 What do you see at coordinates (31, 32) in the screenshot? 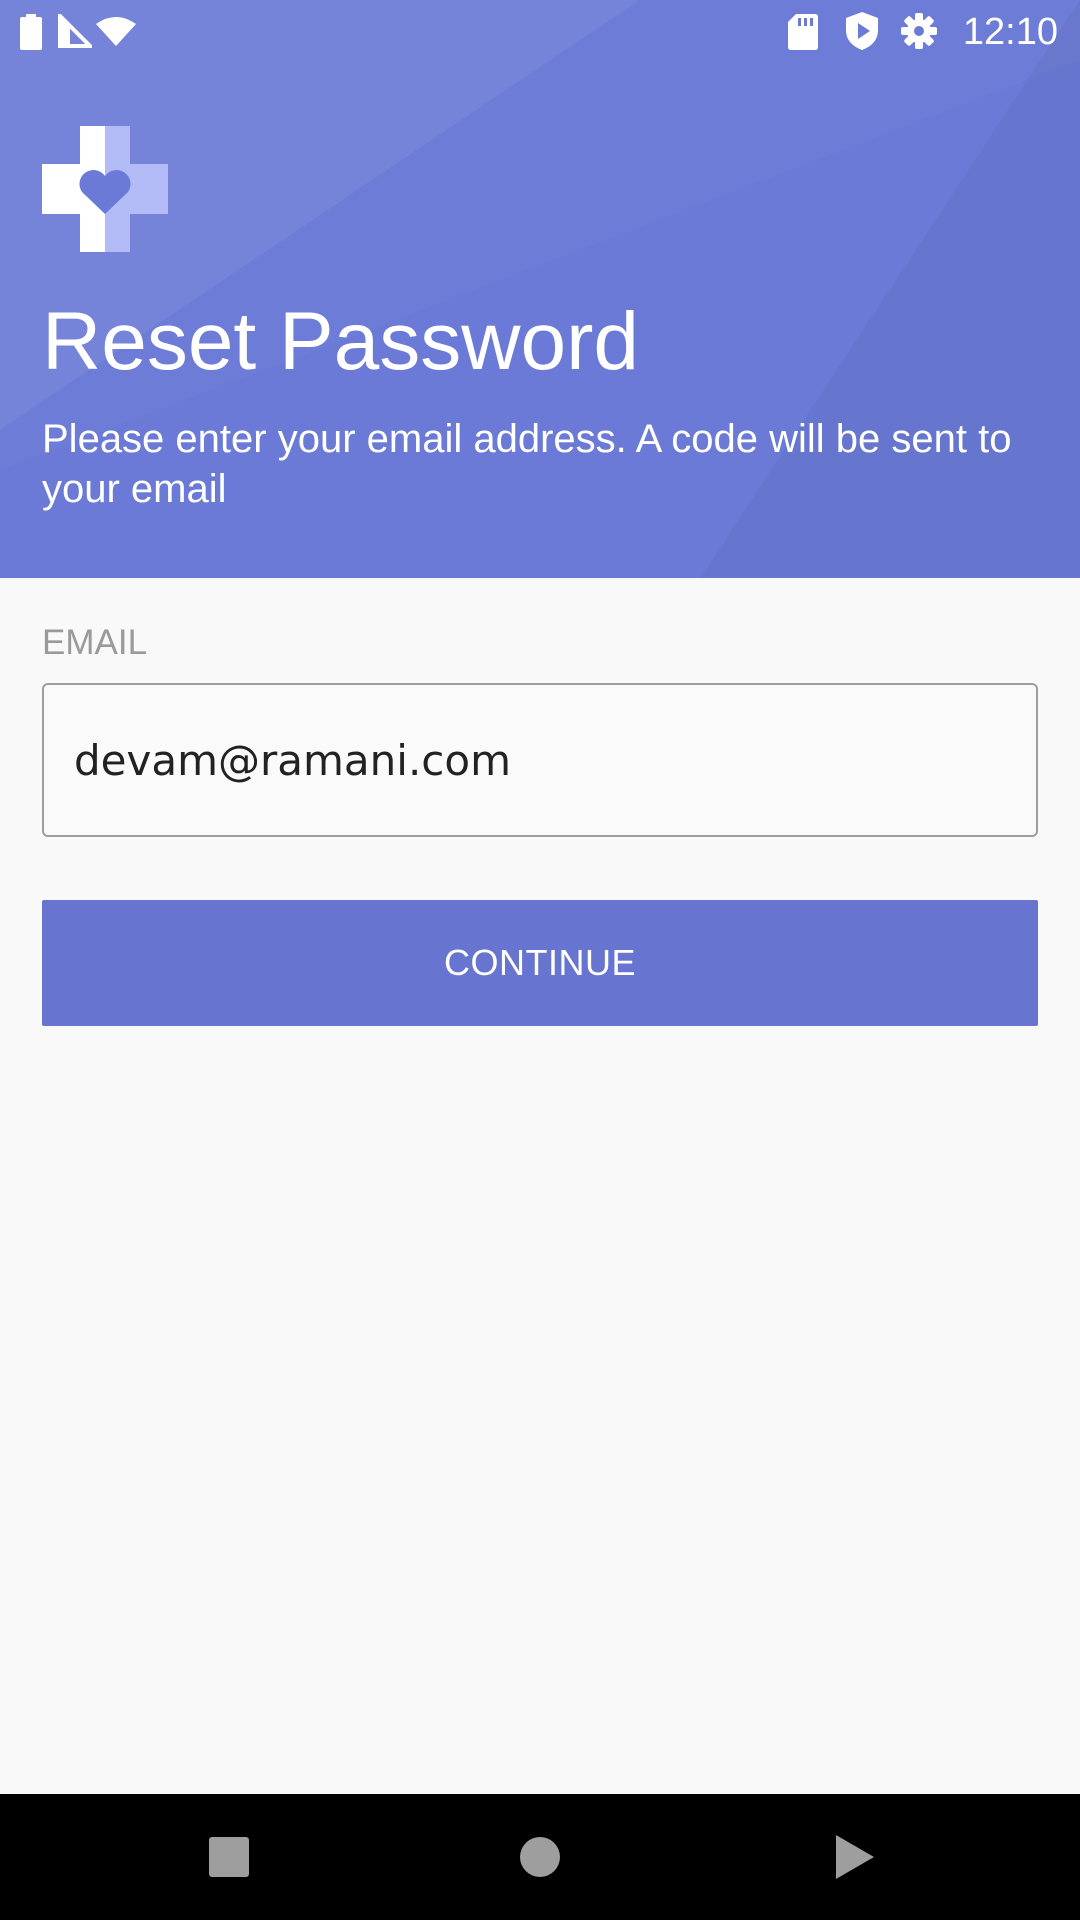
I see `battery-icon` at bounding box center [31, 32].